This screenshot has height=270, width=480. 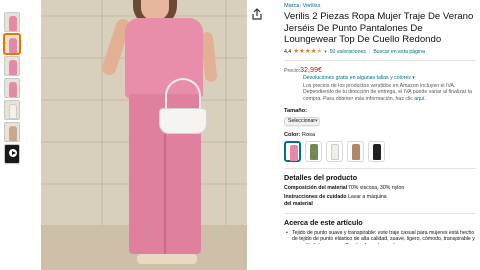 I want to click on color-row: Color: Rosa, so click(x=380, y=135).